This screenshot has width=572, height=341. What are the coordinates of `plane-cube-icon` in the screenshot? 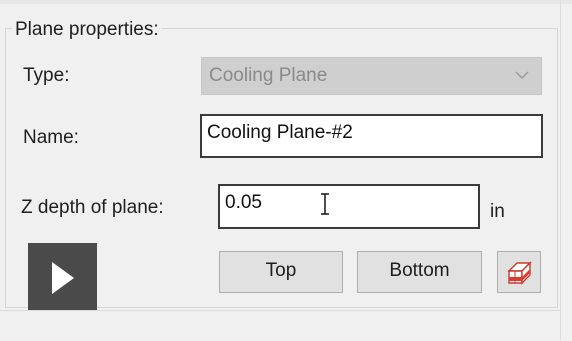 It's located at (519, 273).